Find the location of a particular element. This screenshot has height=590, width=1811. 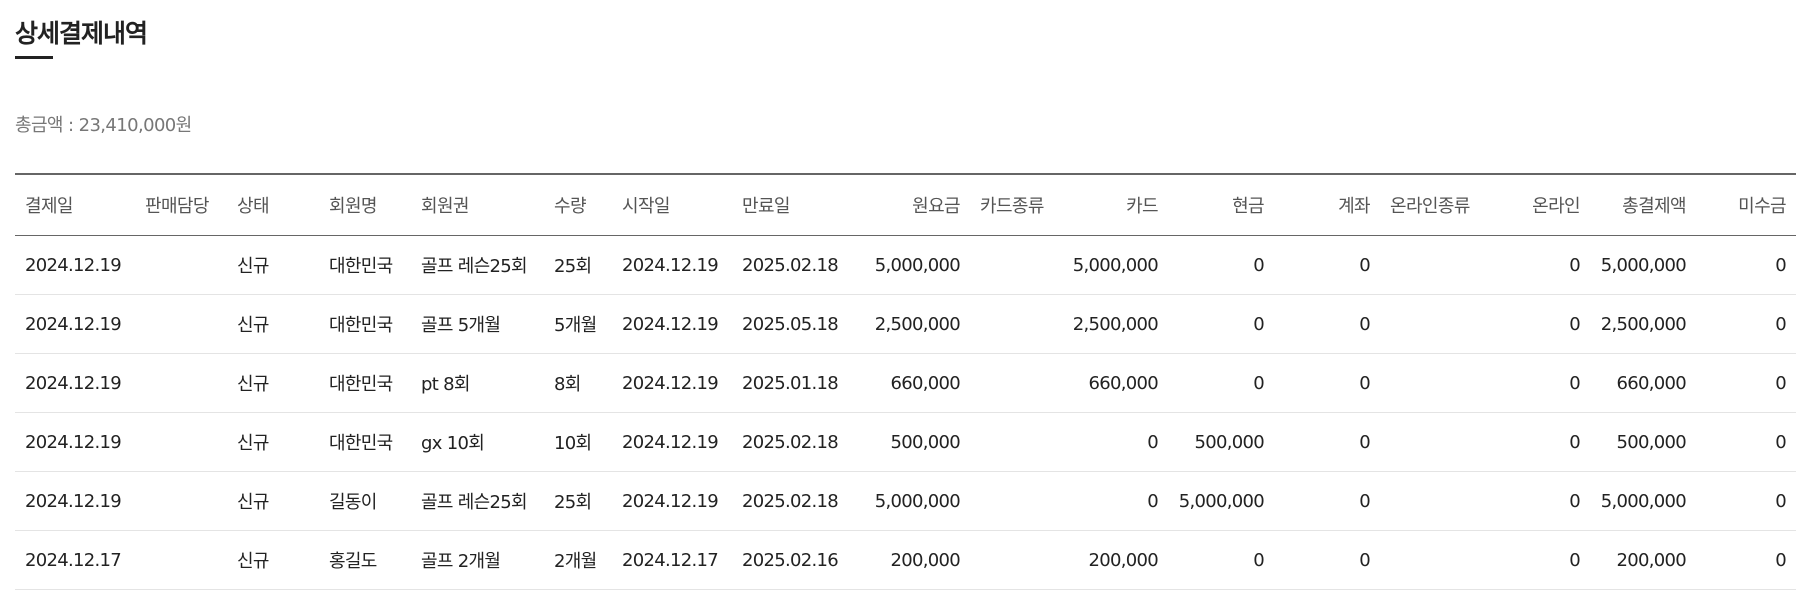

col-header-qty: 수량 is located at coordinates (578, 205).